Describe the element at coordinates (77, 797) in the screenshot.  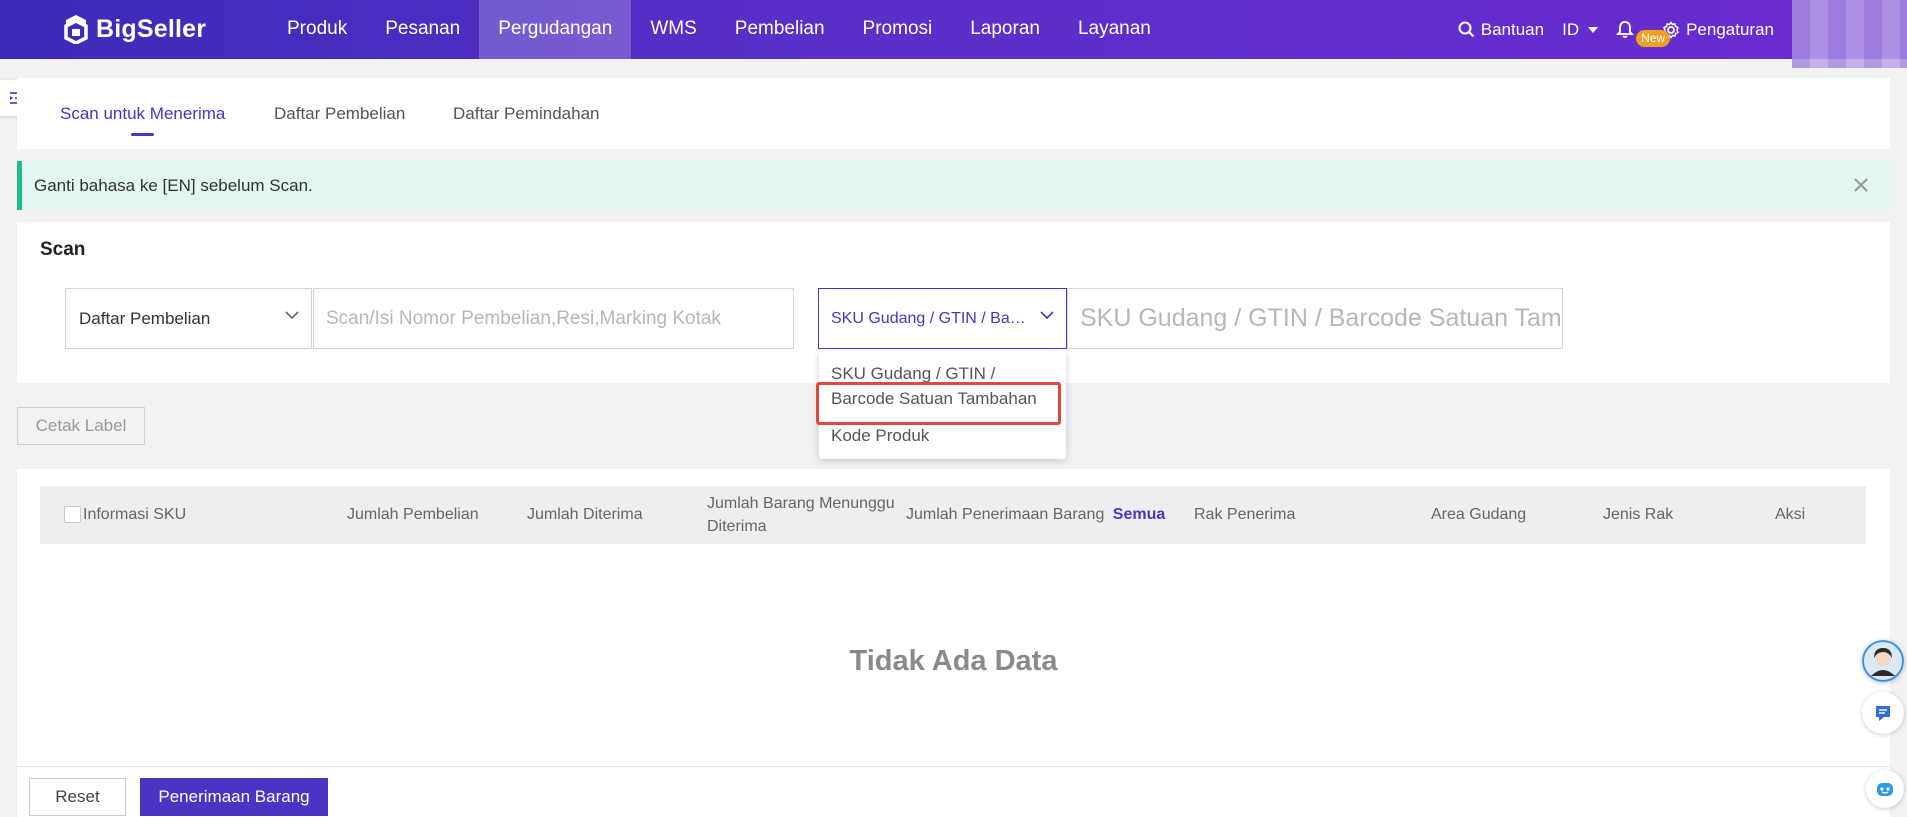
I see `reset-button: Reset` at that location.